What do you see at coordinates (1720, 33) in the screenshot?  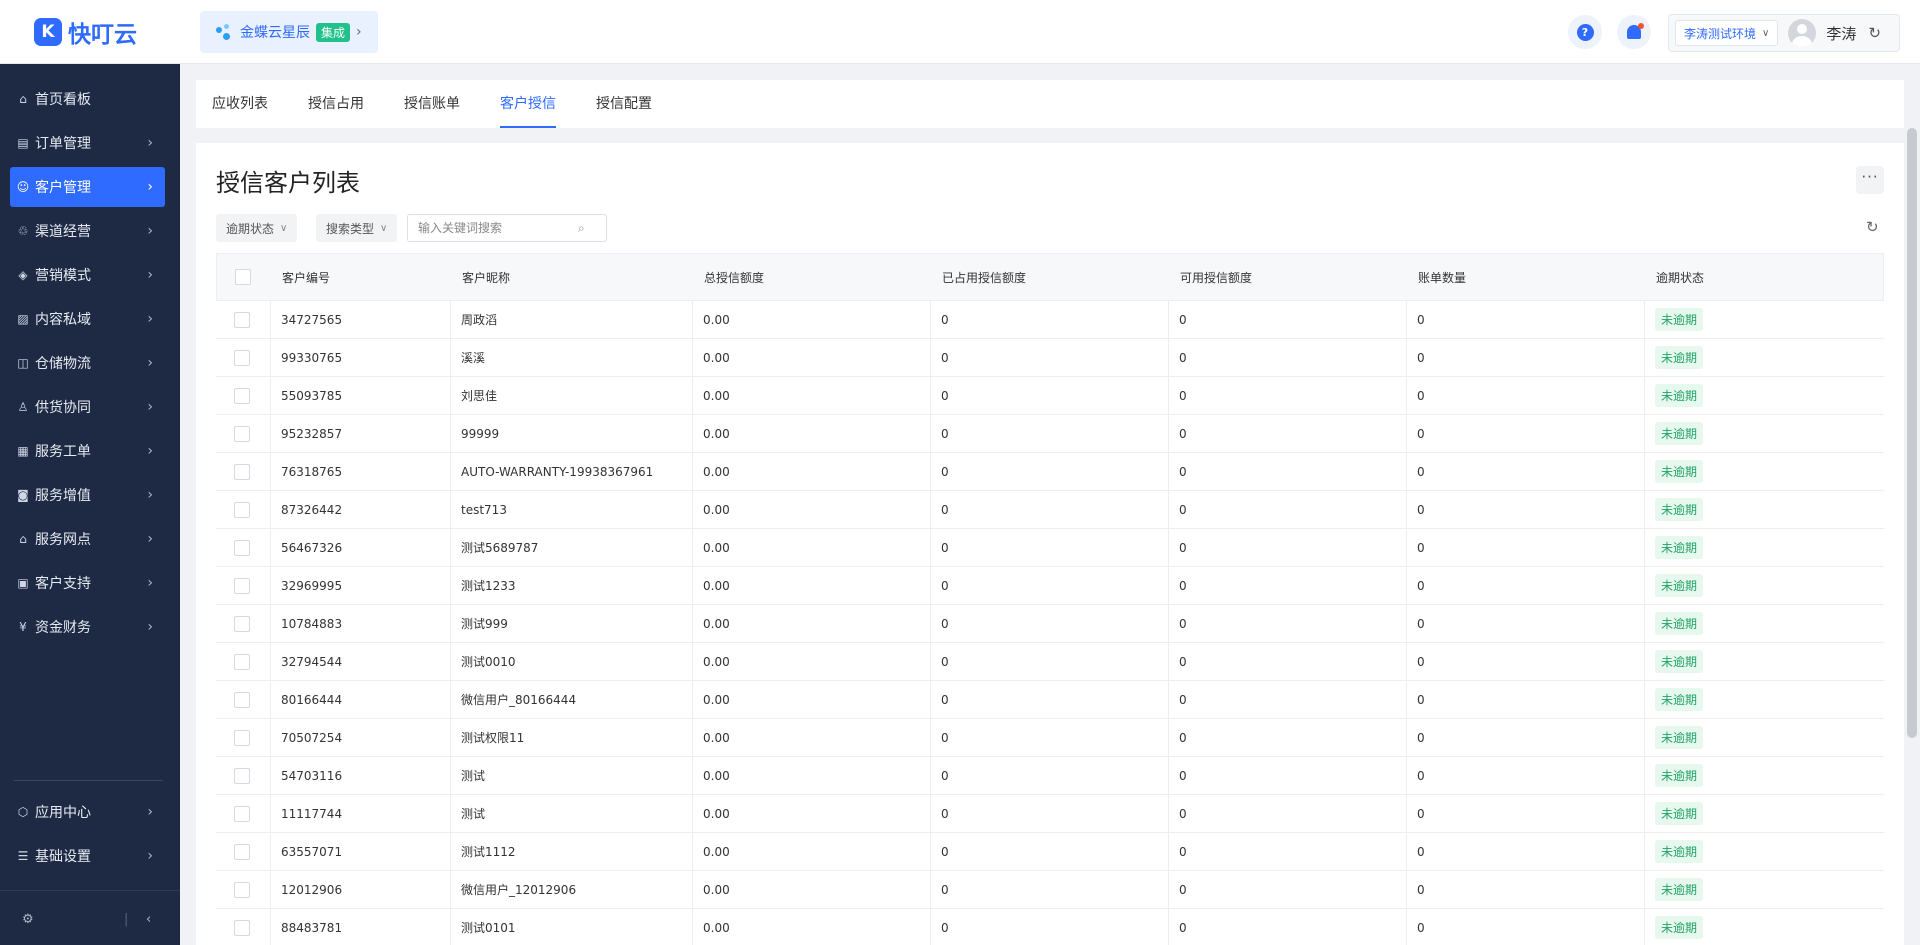 I see `environment-label: 李涛测试环境` at bounding box center [1720, 33].